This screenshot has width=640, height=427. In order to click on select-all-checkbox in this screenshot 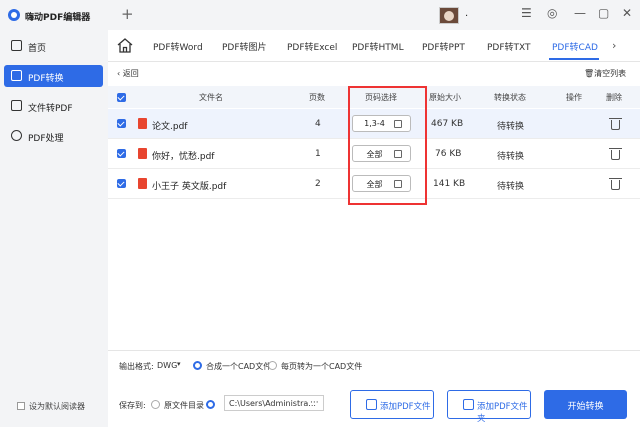, I will do `click(121, 97)`.